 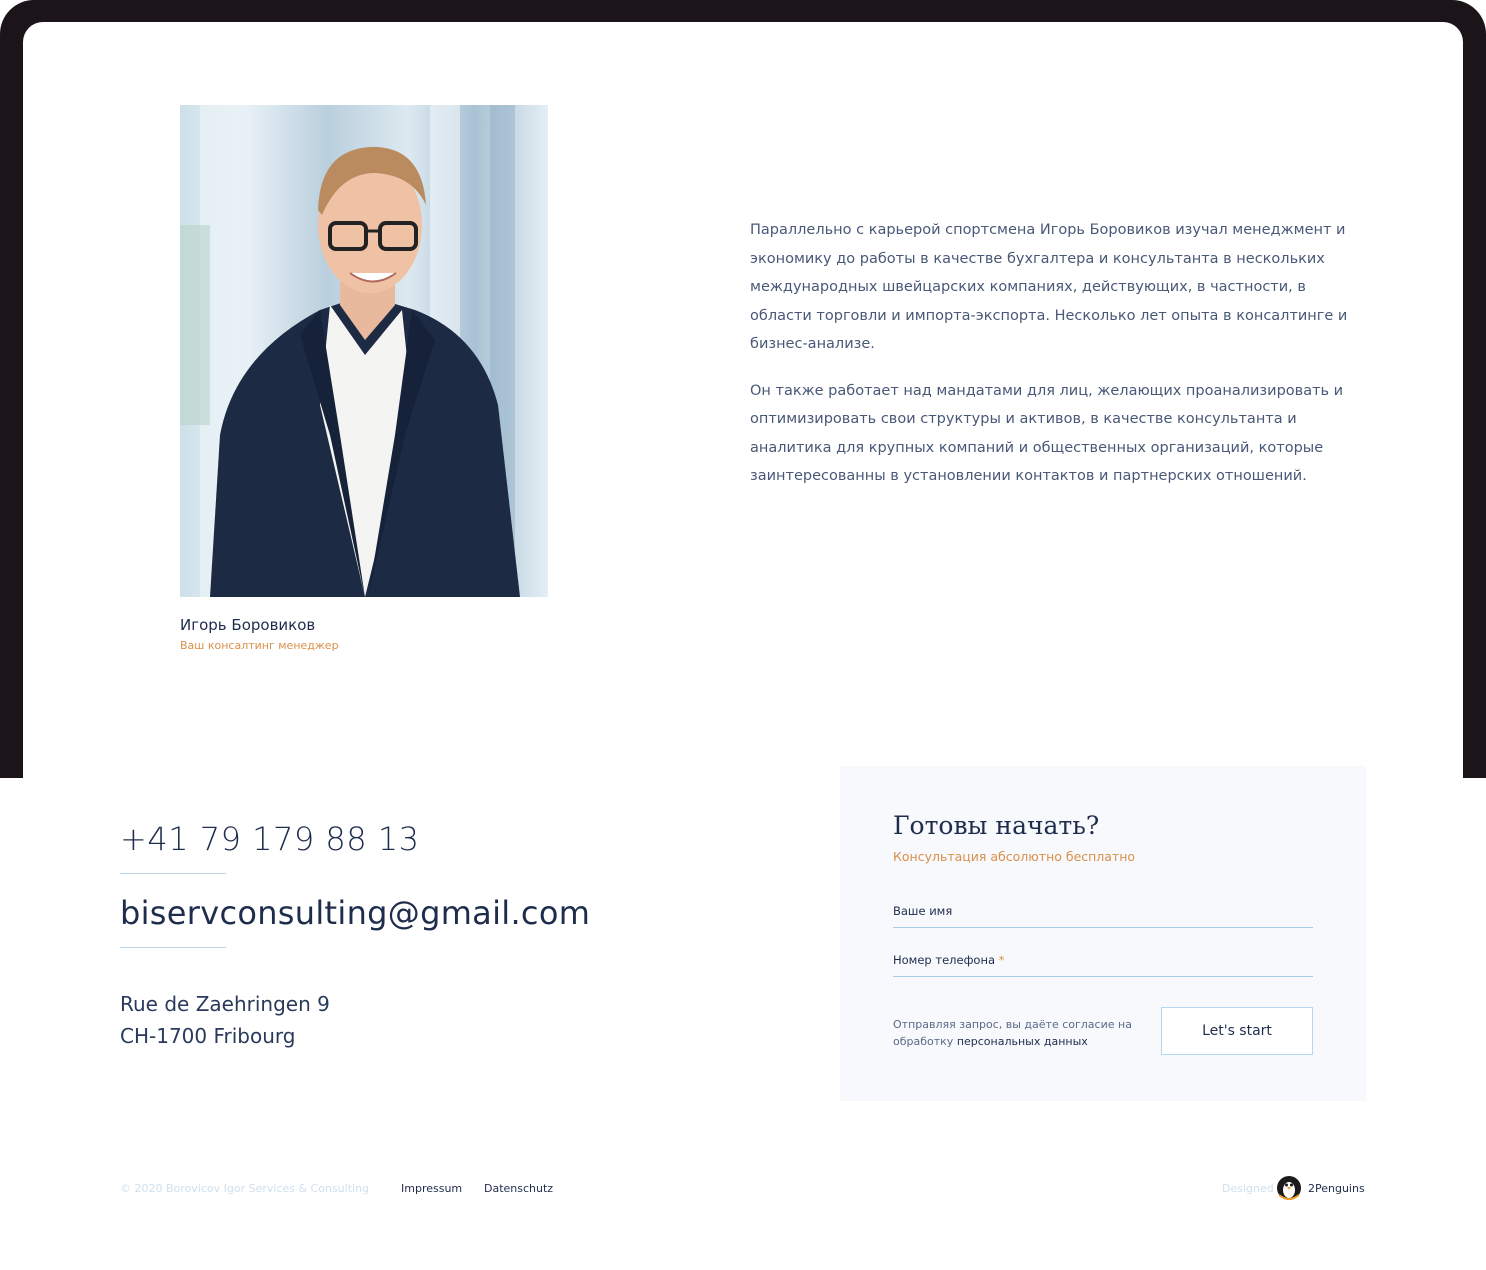 I want to click on brand-link: 2Penguins, so click(x=1336, y=1188).